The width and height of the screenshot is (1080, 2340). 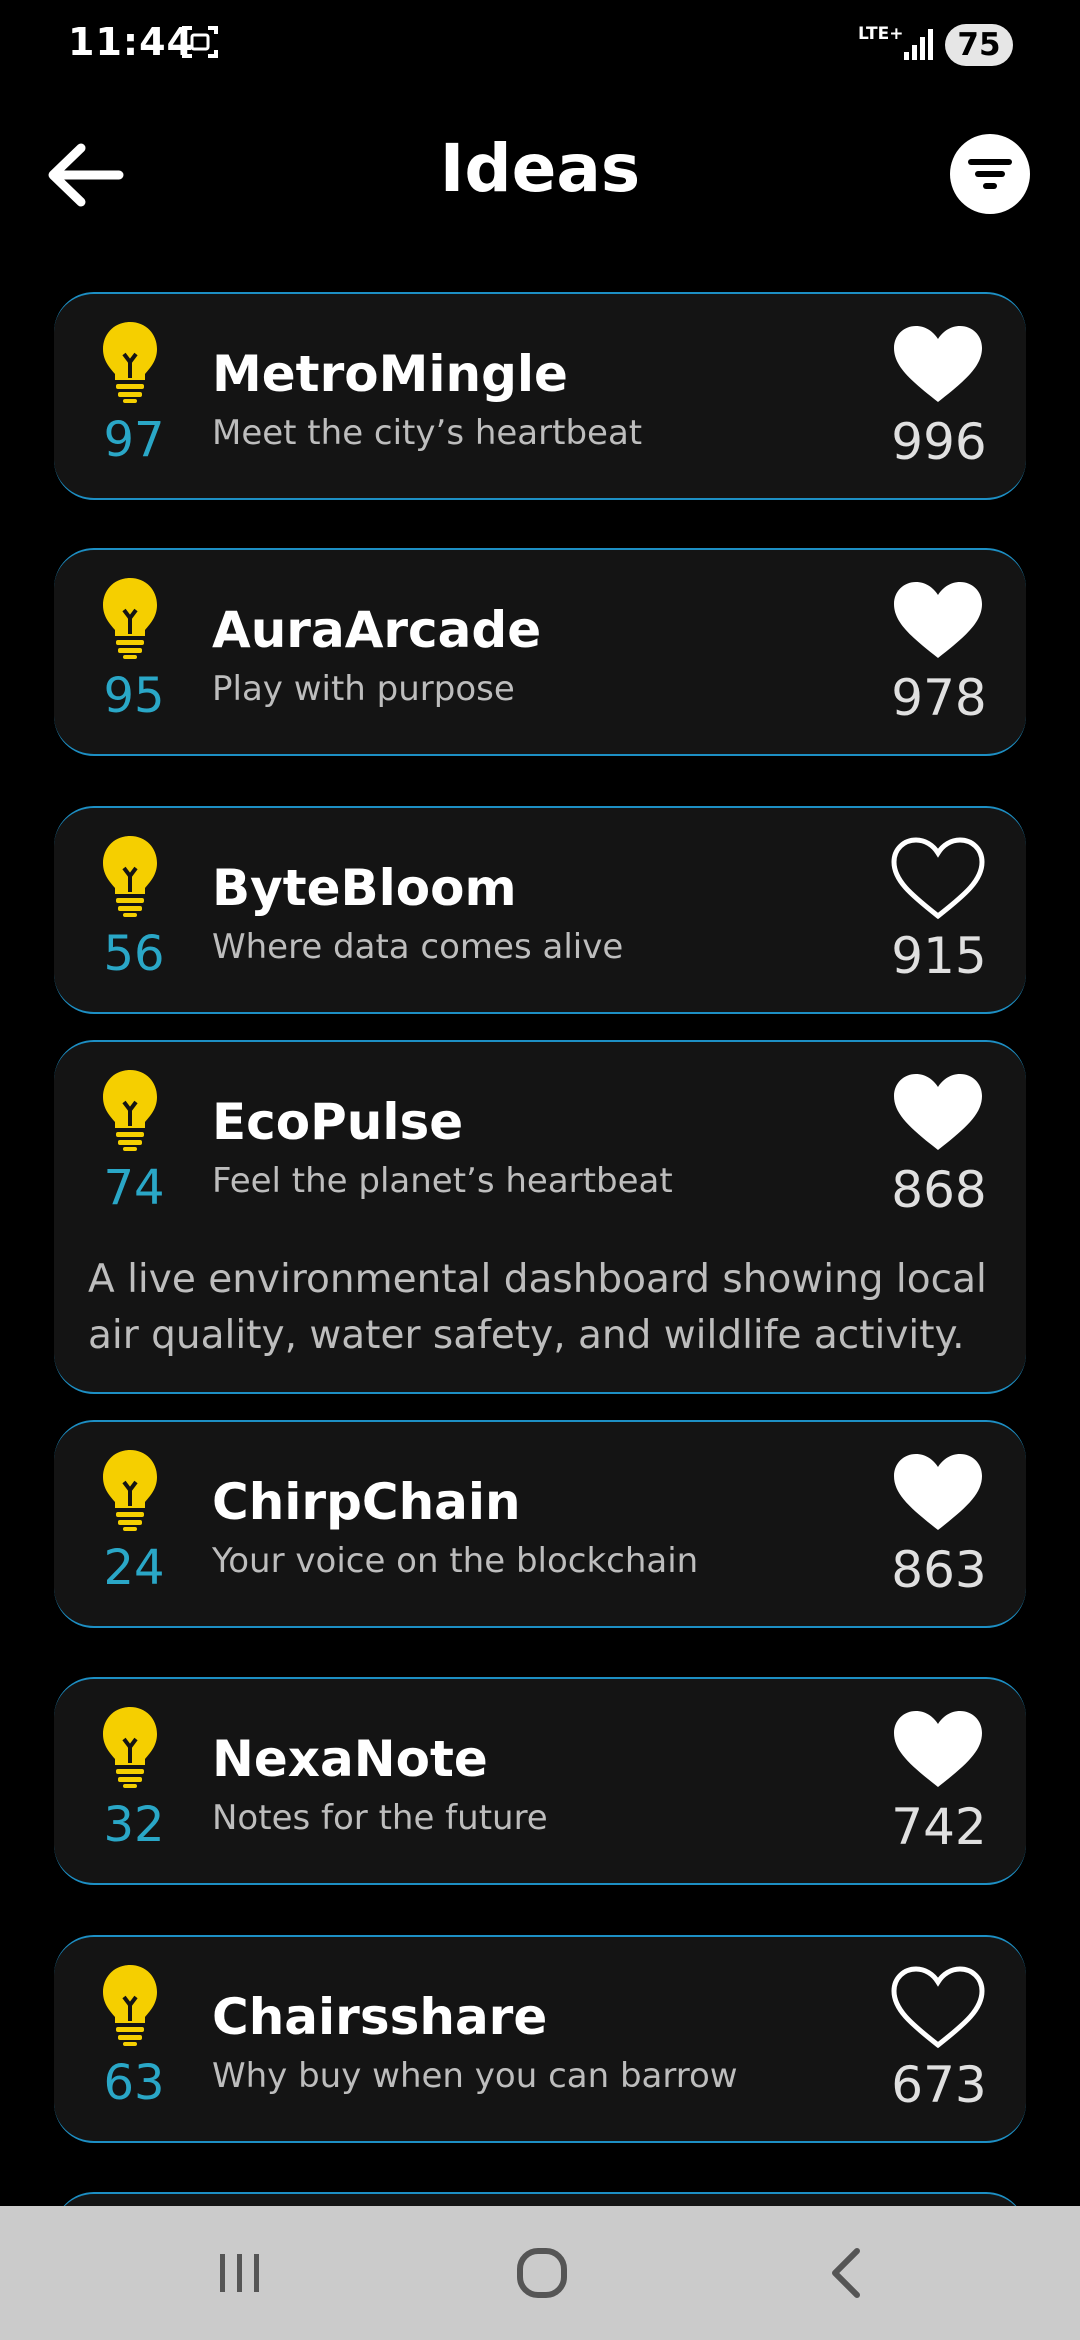 I want to click on idea-title: ByteBloom, so click(x=364, y=888).